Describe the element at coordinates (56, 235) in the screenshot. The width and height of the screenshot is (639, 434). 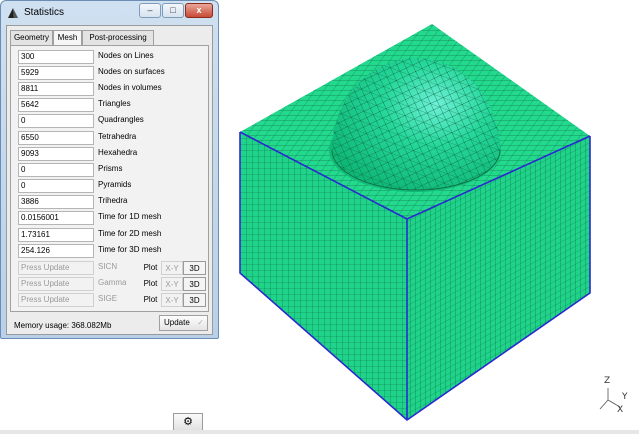
I see `stat-value-field: 1.73161` at that location.